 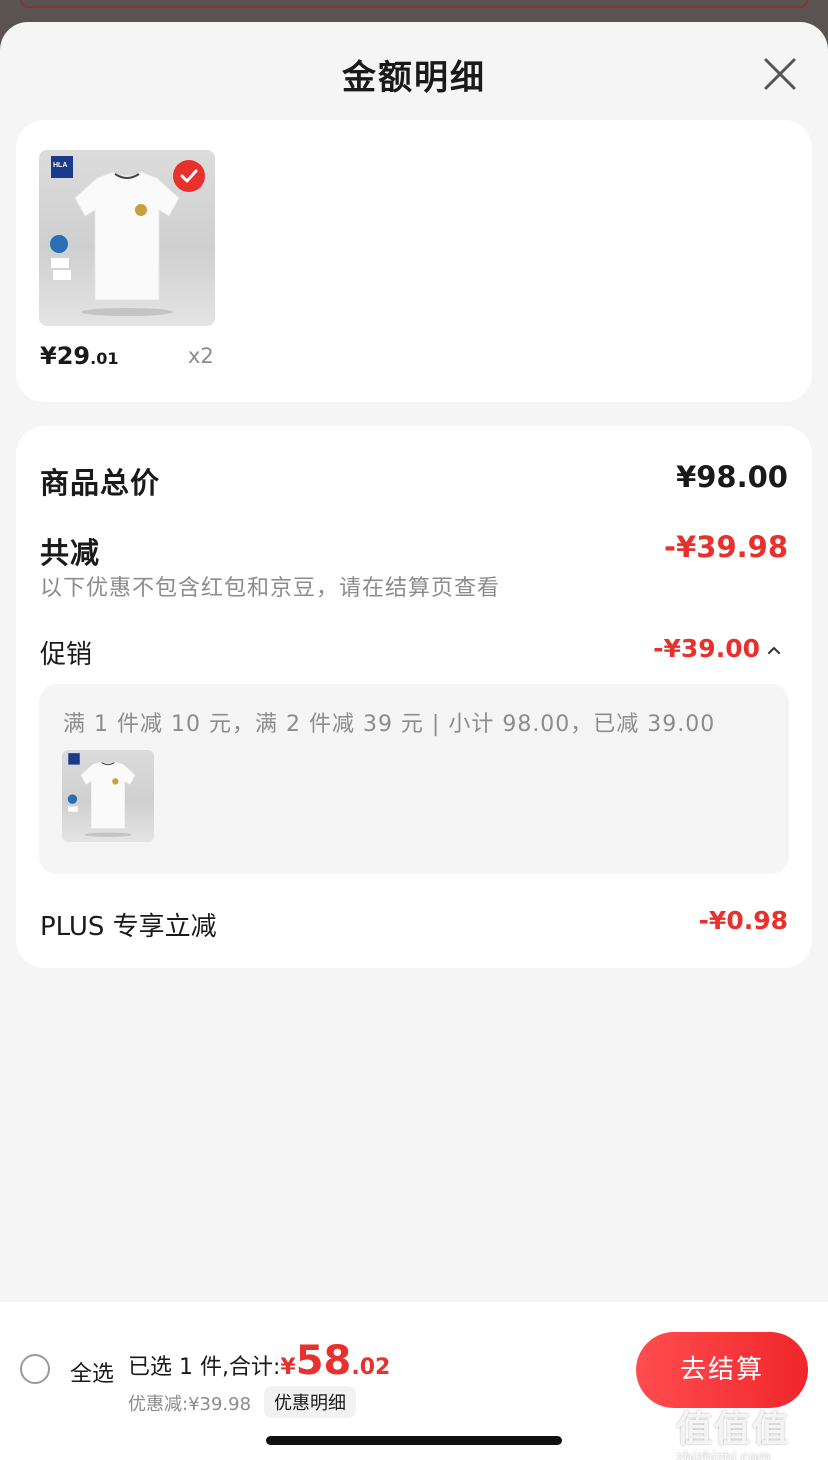 I want to click on product-price: ¥29.01, so click(x=79, y=356).